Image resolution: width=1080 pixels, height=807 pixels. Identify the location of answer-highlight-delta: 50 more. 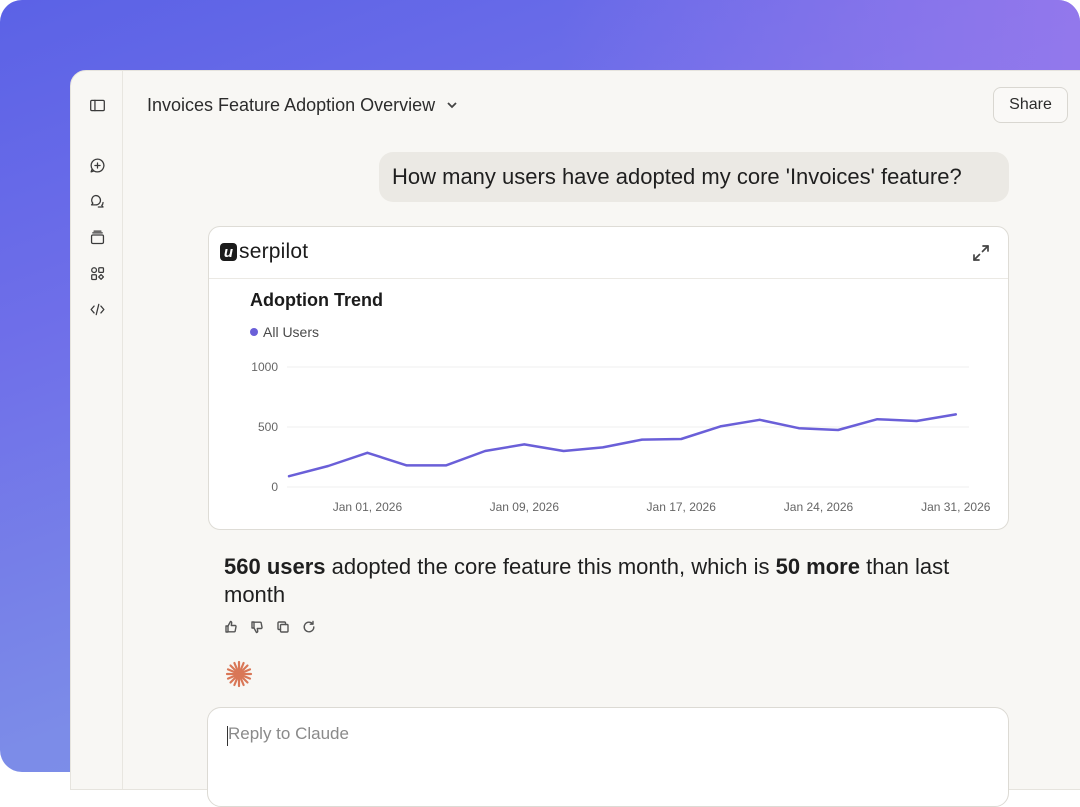
(817, 566).